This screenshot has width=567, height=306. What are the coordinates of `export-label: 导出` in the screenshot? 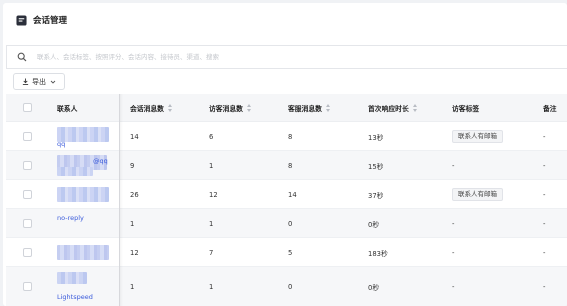 It's located at (39, 81).